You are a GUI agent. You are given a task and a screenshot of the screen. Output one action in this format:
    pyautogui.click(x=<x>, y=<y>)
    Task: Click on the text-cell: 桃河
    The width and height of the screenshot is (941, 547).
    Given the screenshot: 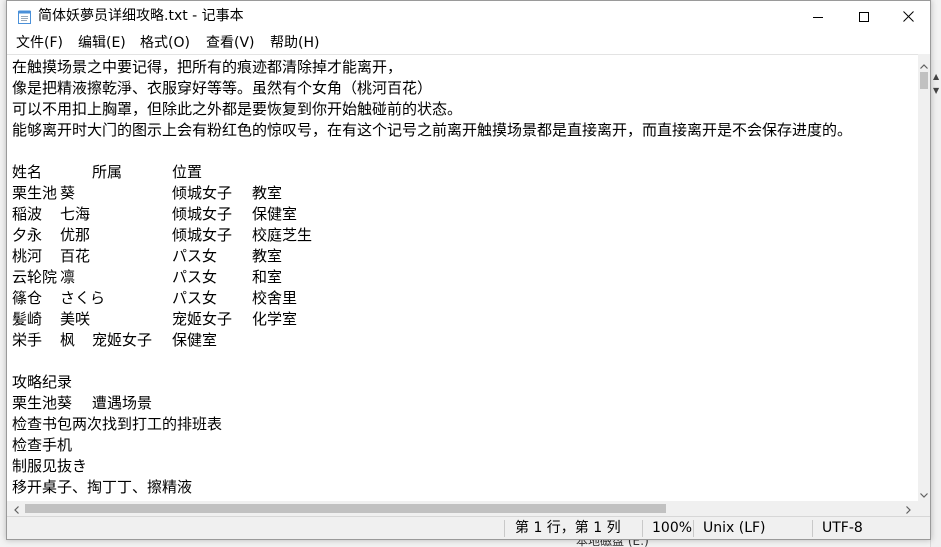 What is the action you would take?
    pyautogui.click(x=27, y=256)
    